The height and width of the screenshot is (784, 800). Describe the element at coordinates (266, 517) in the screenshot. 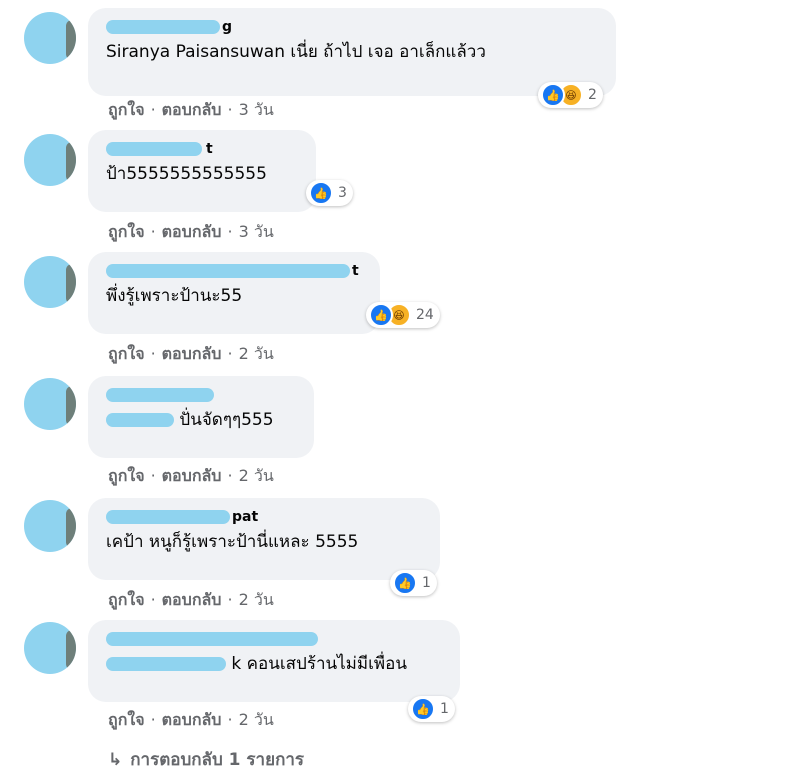

I see `commenter-name: pat` at that location.